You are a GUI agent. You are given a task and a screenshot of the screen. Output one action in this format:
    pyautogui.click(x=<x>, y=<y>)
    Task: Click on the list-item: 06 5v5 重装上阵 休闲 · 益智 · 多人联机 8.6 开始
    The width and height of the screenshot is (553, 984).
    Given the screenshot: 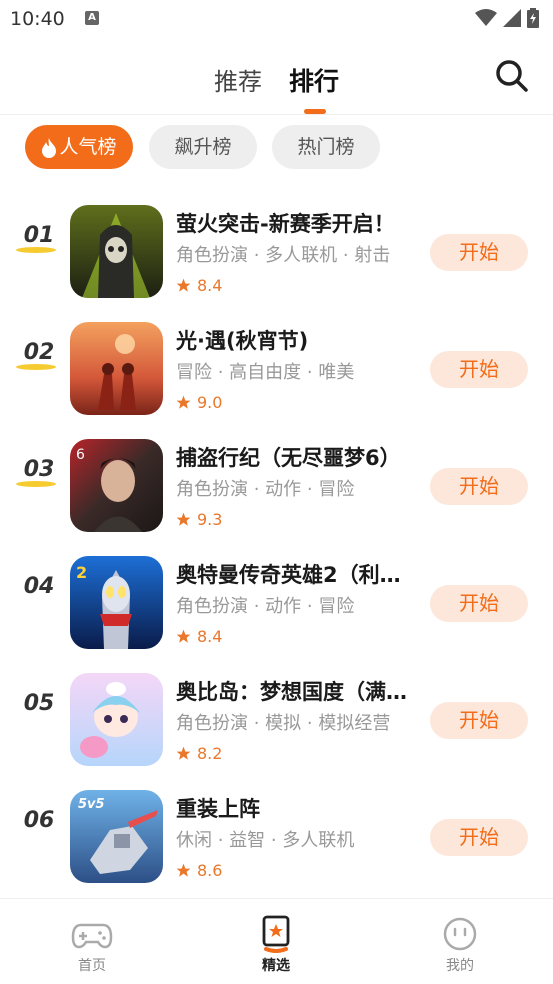 What is the action you would take?
    pyautogui.click(x=276, y=833)
    